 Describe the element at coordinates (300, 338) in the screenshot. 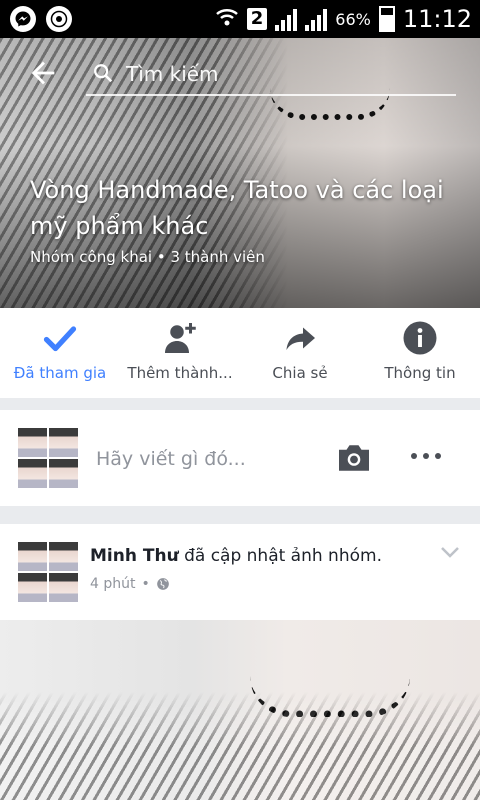

I see `share-icon` at that location.